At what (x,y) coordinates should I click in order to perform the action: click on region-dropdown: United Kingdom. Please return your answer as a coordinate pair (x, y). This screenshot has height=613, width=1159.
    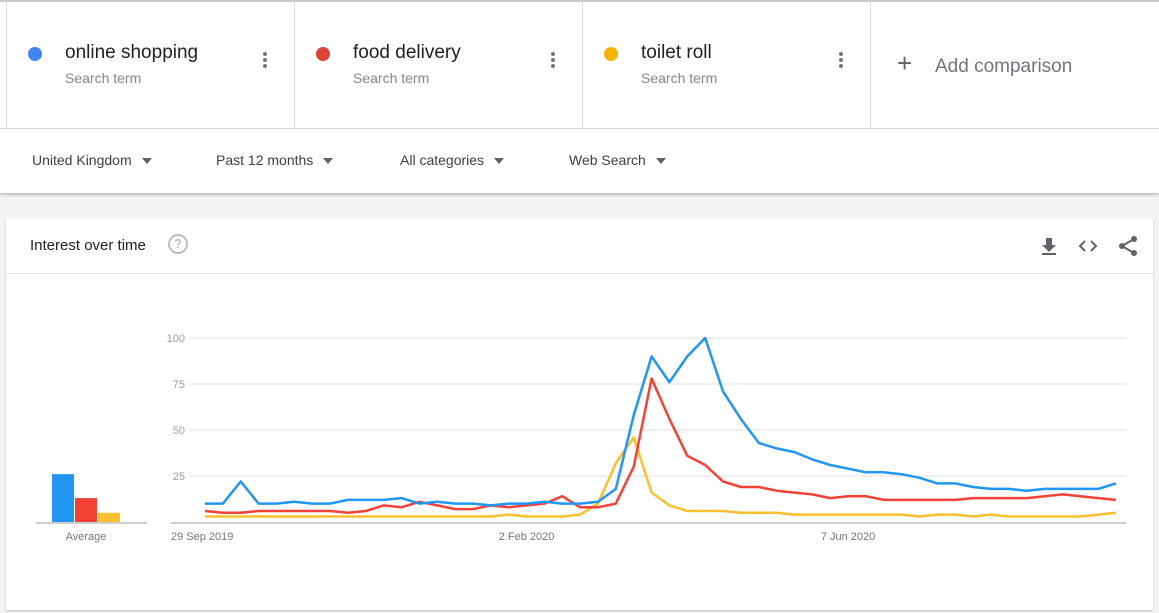
    Looking at the image, I should click on (92, 160).